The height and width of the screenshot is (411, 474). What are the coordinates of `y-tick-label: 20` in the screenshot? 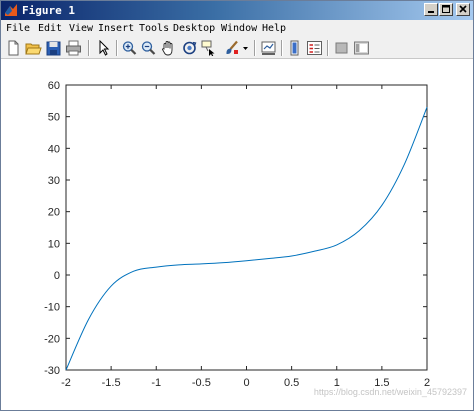 It's located at (54, 213).